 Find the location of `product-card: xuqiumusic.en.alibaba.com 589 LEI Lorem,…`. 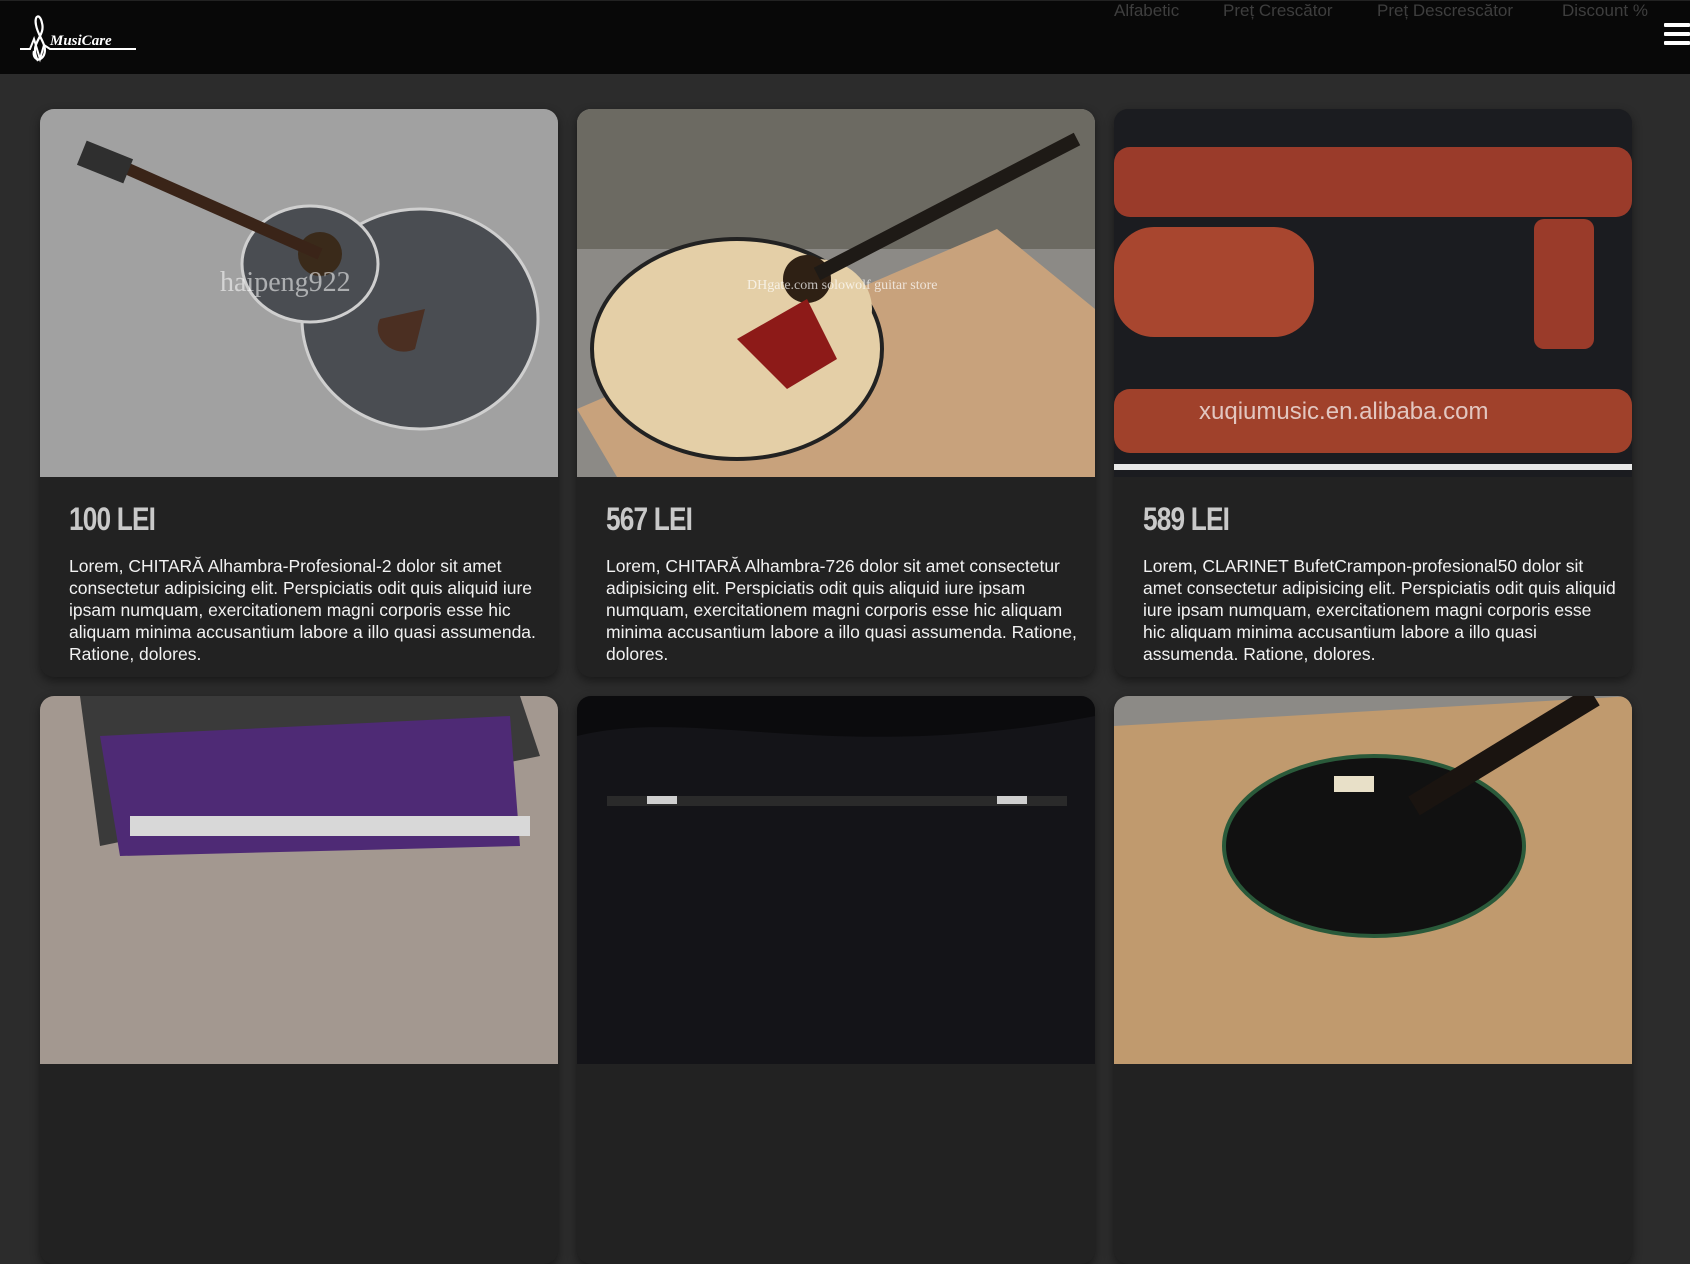

product-card: xuqiumusic.en.alibaba.com 589 LEI Lorem,… is located at coordinates (1373, 393).